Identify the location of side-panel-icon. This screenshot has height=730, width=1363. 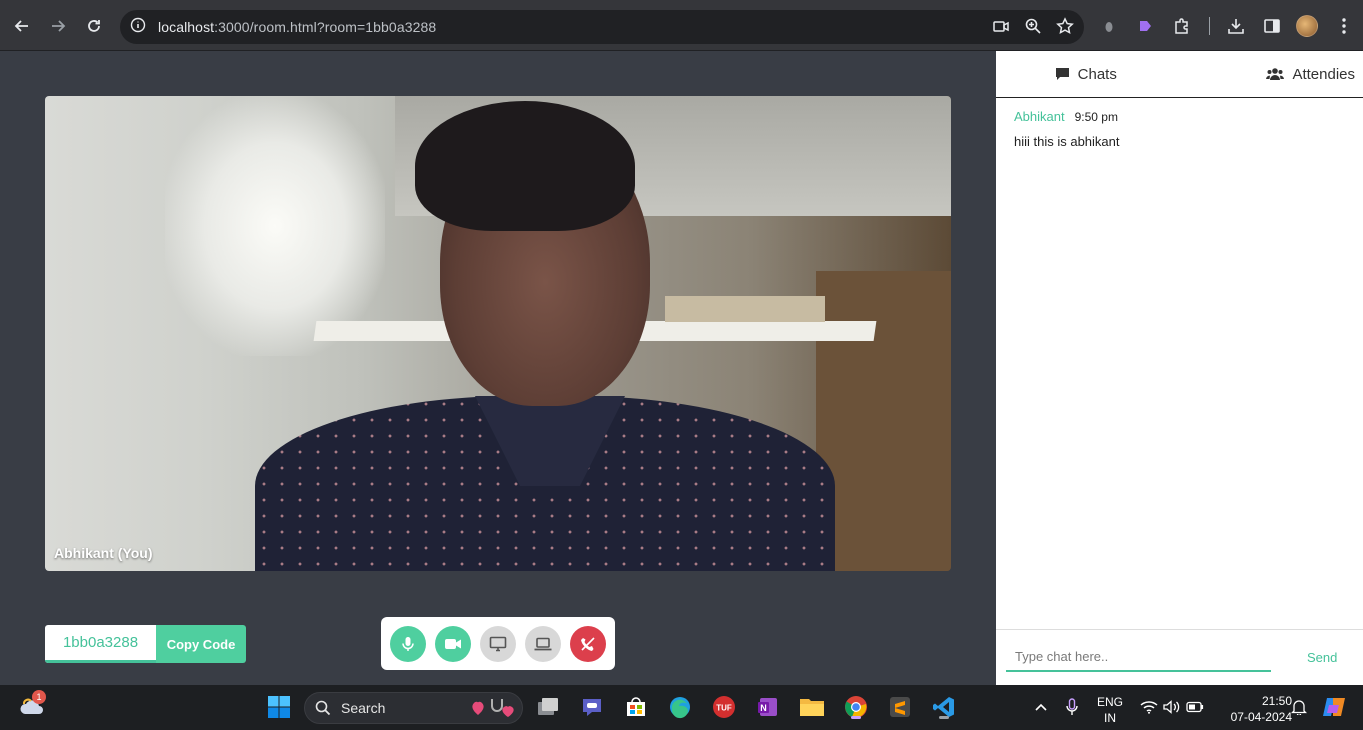
(1272, 26).